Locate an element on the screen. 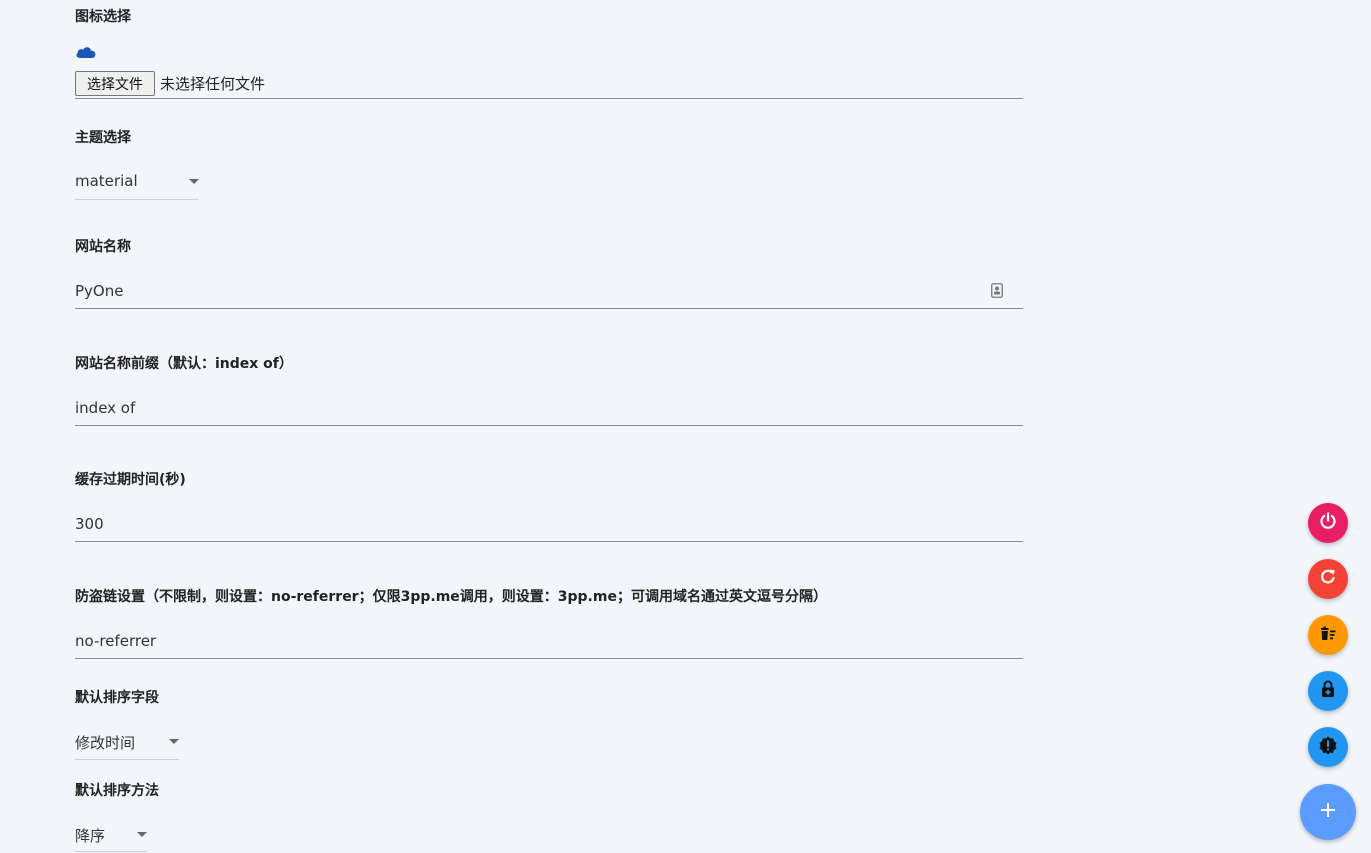 The width and height of the screenshot is (1371, 853). file-status-text: 未选择任何文件 is located at coordinates (213, 84).